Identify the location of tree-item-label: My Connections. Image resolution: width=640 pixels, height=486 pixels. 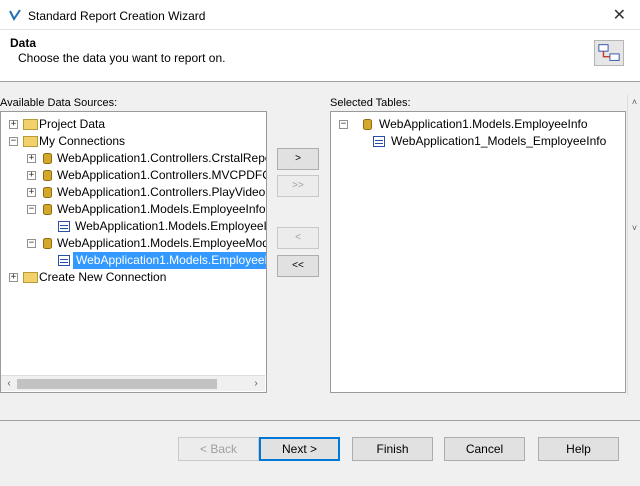
(82, 141).